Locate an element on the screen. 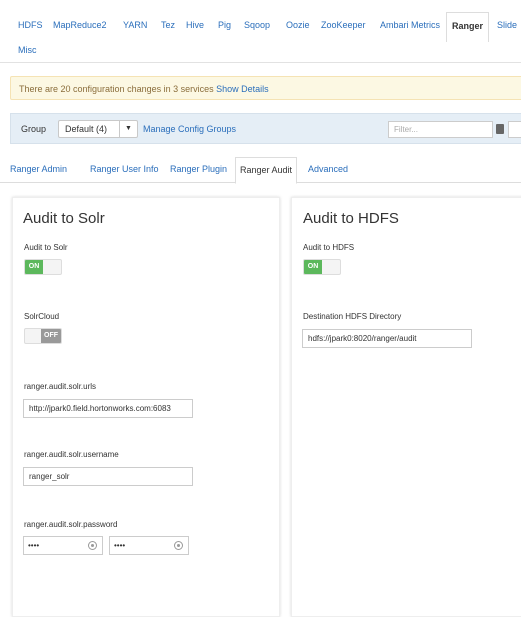  service-tab-hive: Hive is located at coordinates (195, 25).